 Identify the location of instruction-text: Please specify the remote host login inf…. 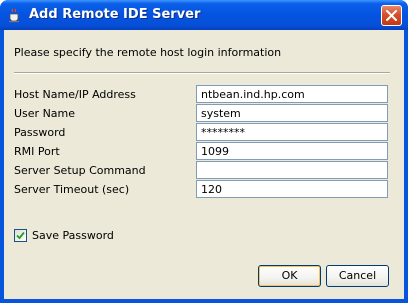
(148, 52).